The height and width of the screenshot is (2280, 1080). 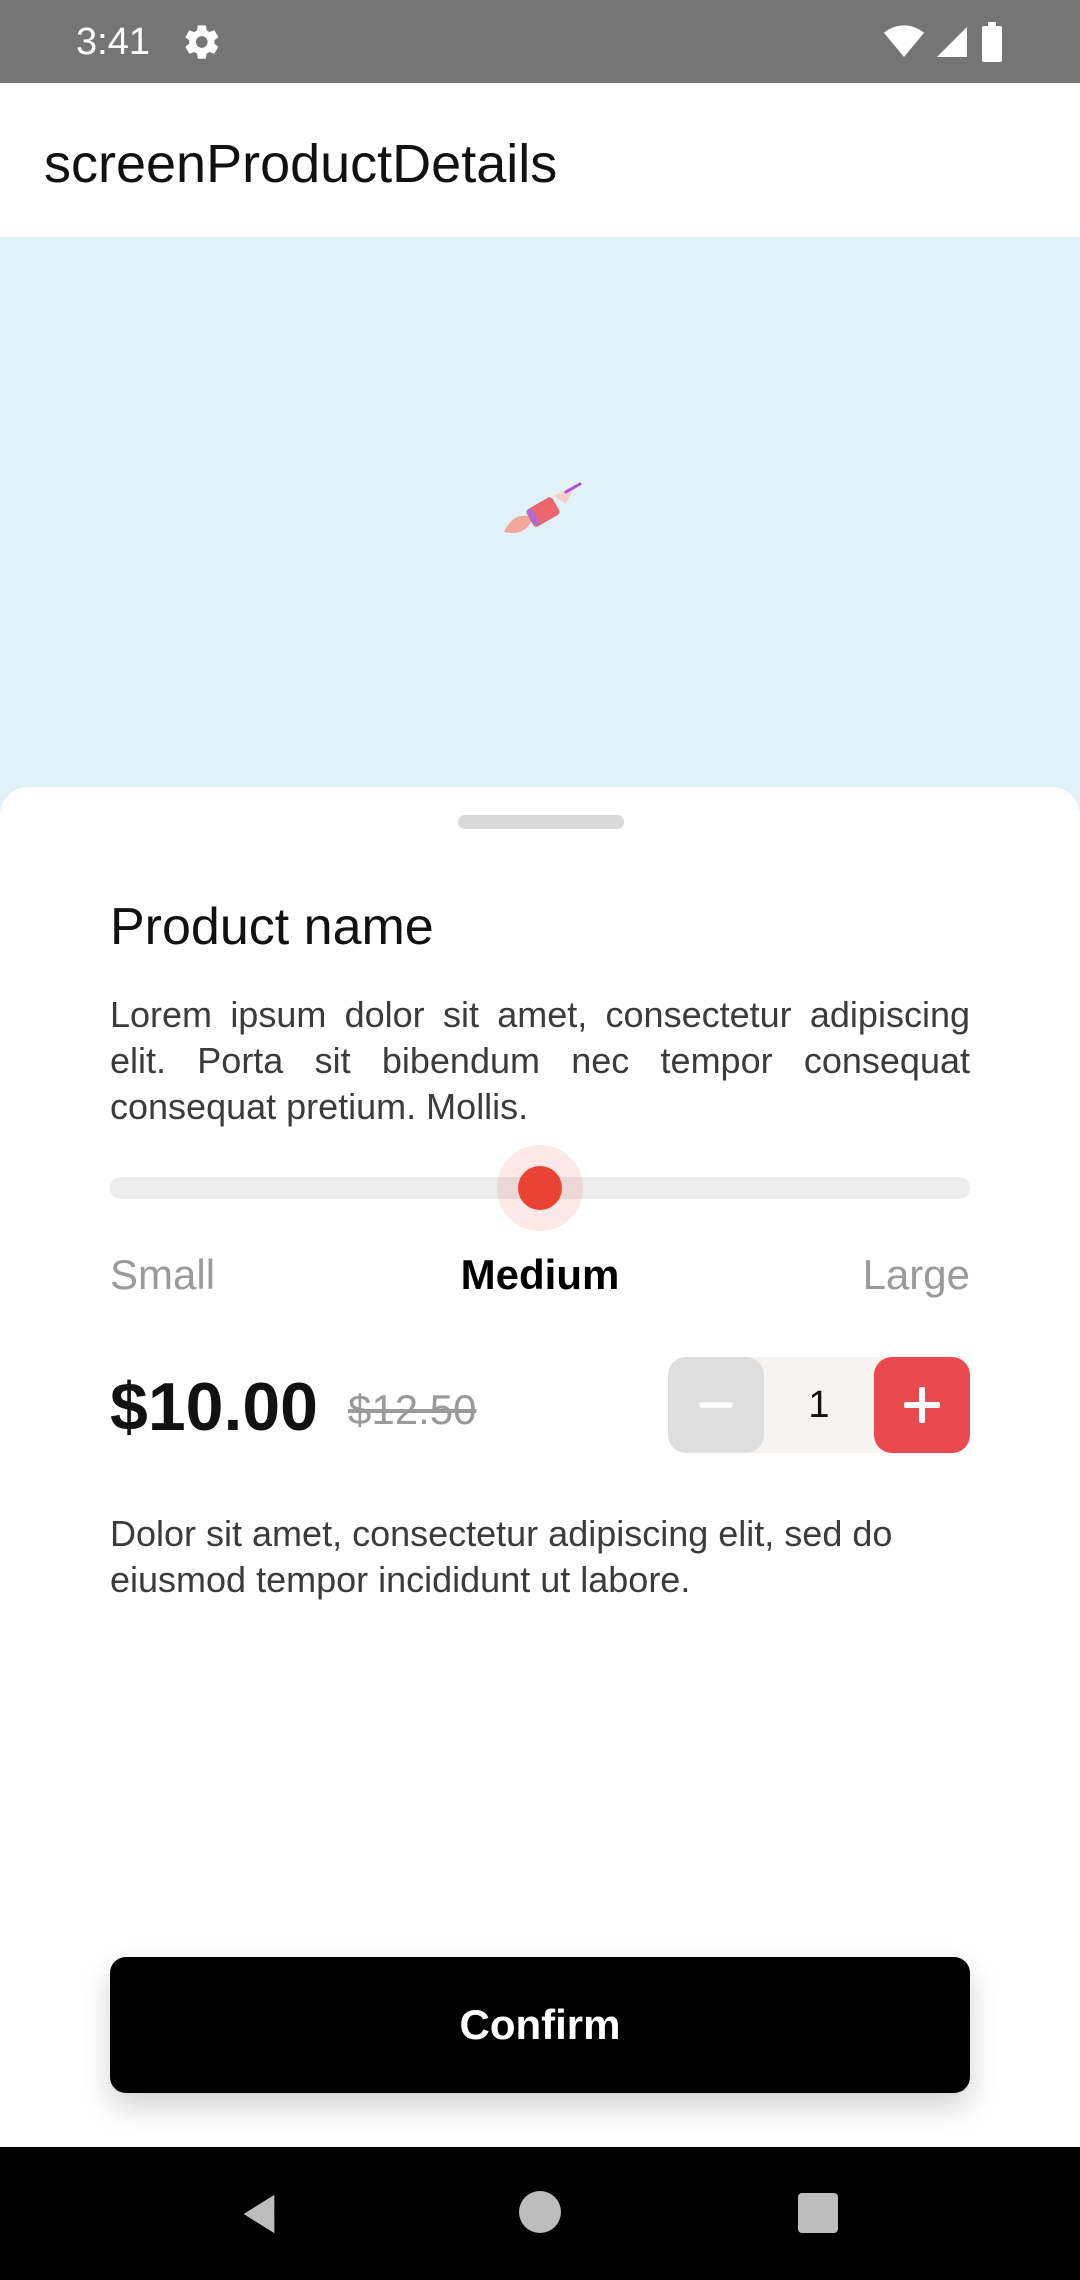 I want to click on recents-icon, so click(x=818, y=2213).